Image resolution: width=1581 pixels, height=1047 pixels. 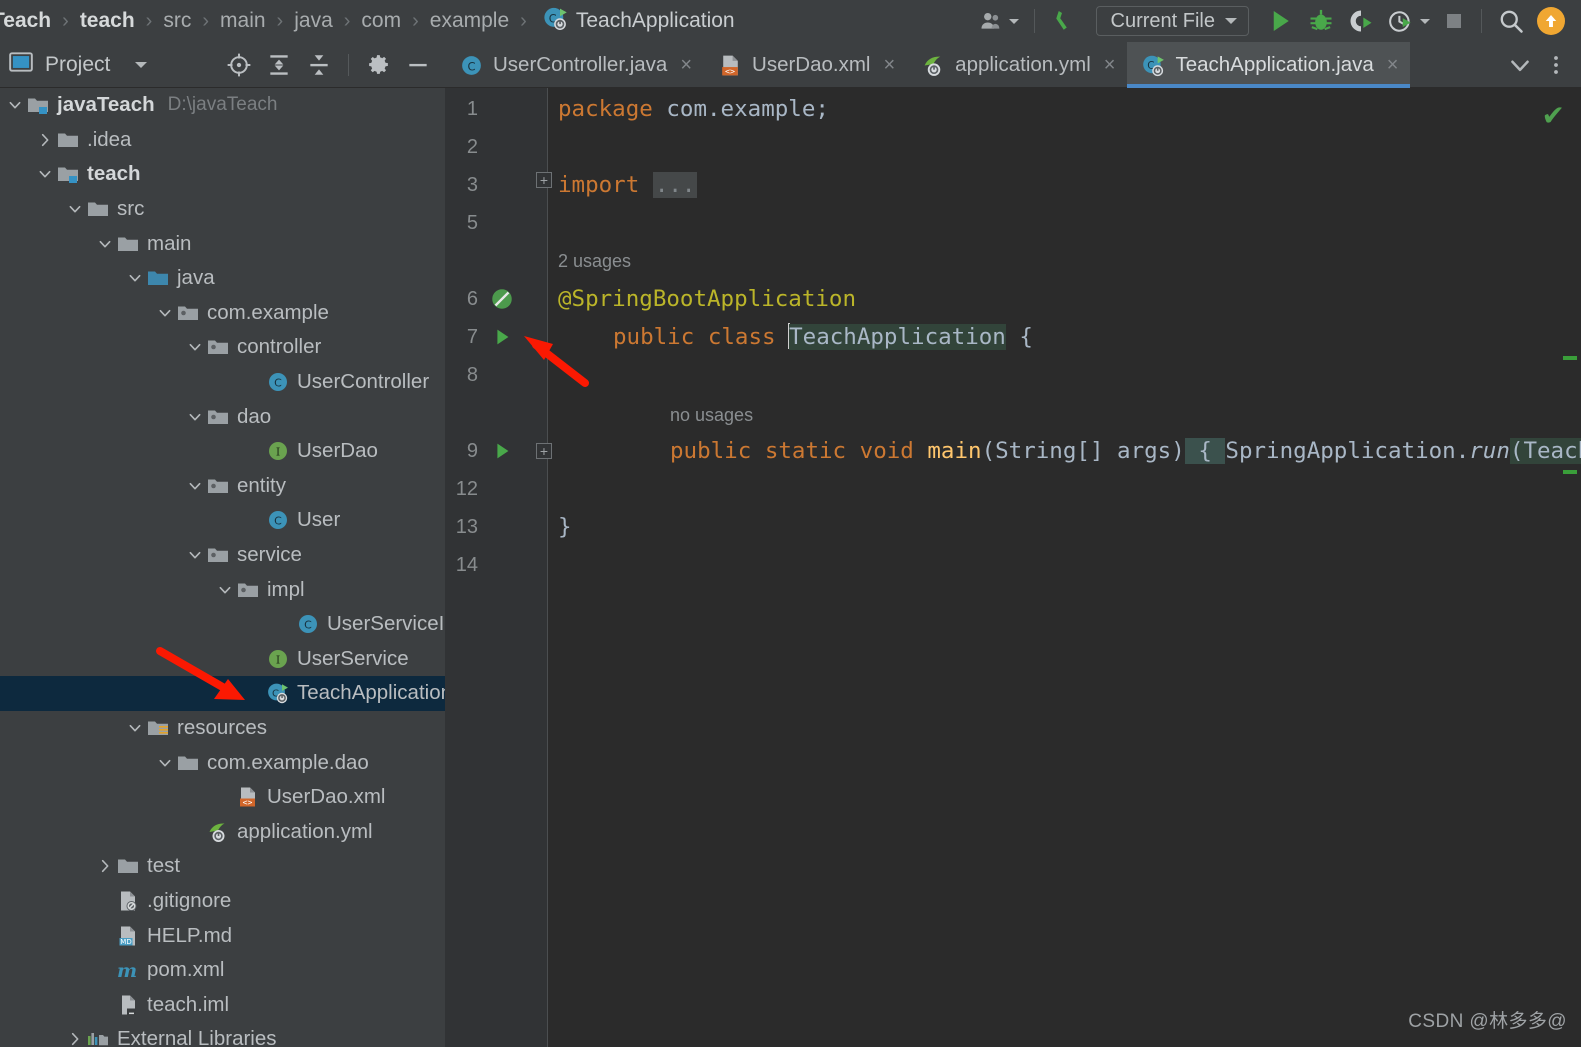 I want to click on tree-node-label: .gitignore, so click(x=189, y=900).